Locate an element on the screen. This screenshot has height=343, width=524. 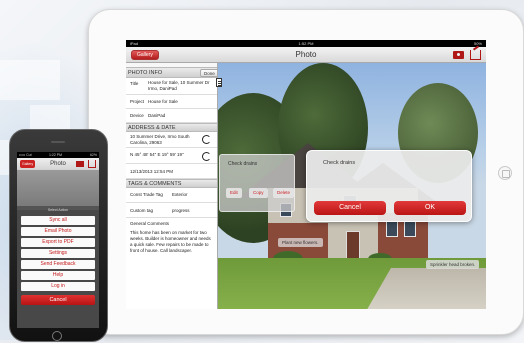
iphone-home-button is located at coordinates (57, 336).